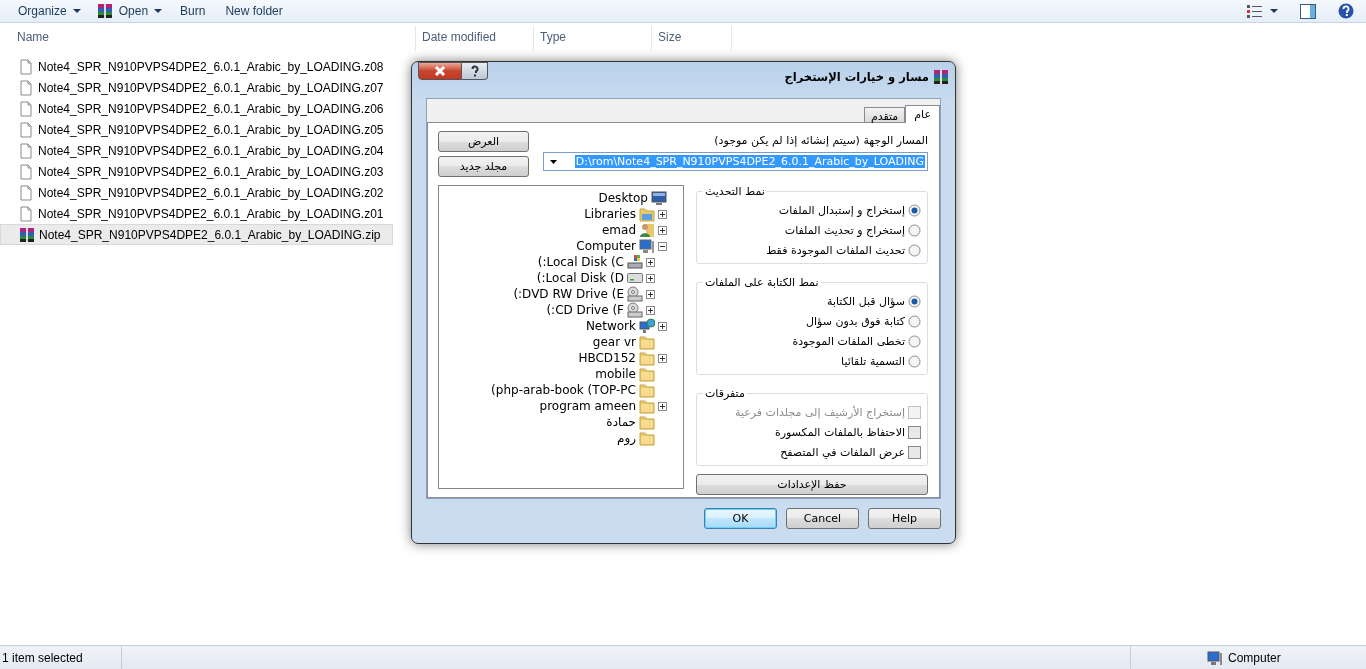 Image resolution: width=1366 pixels, height=669 pixels. Describe the element at coordinates (580, 262) in the screenshot. I see `tree-item: (:Local Disk (C` at that location.